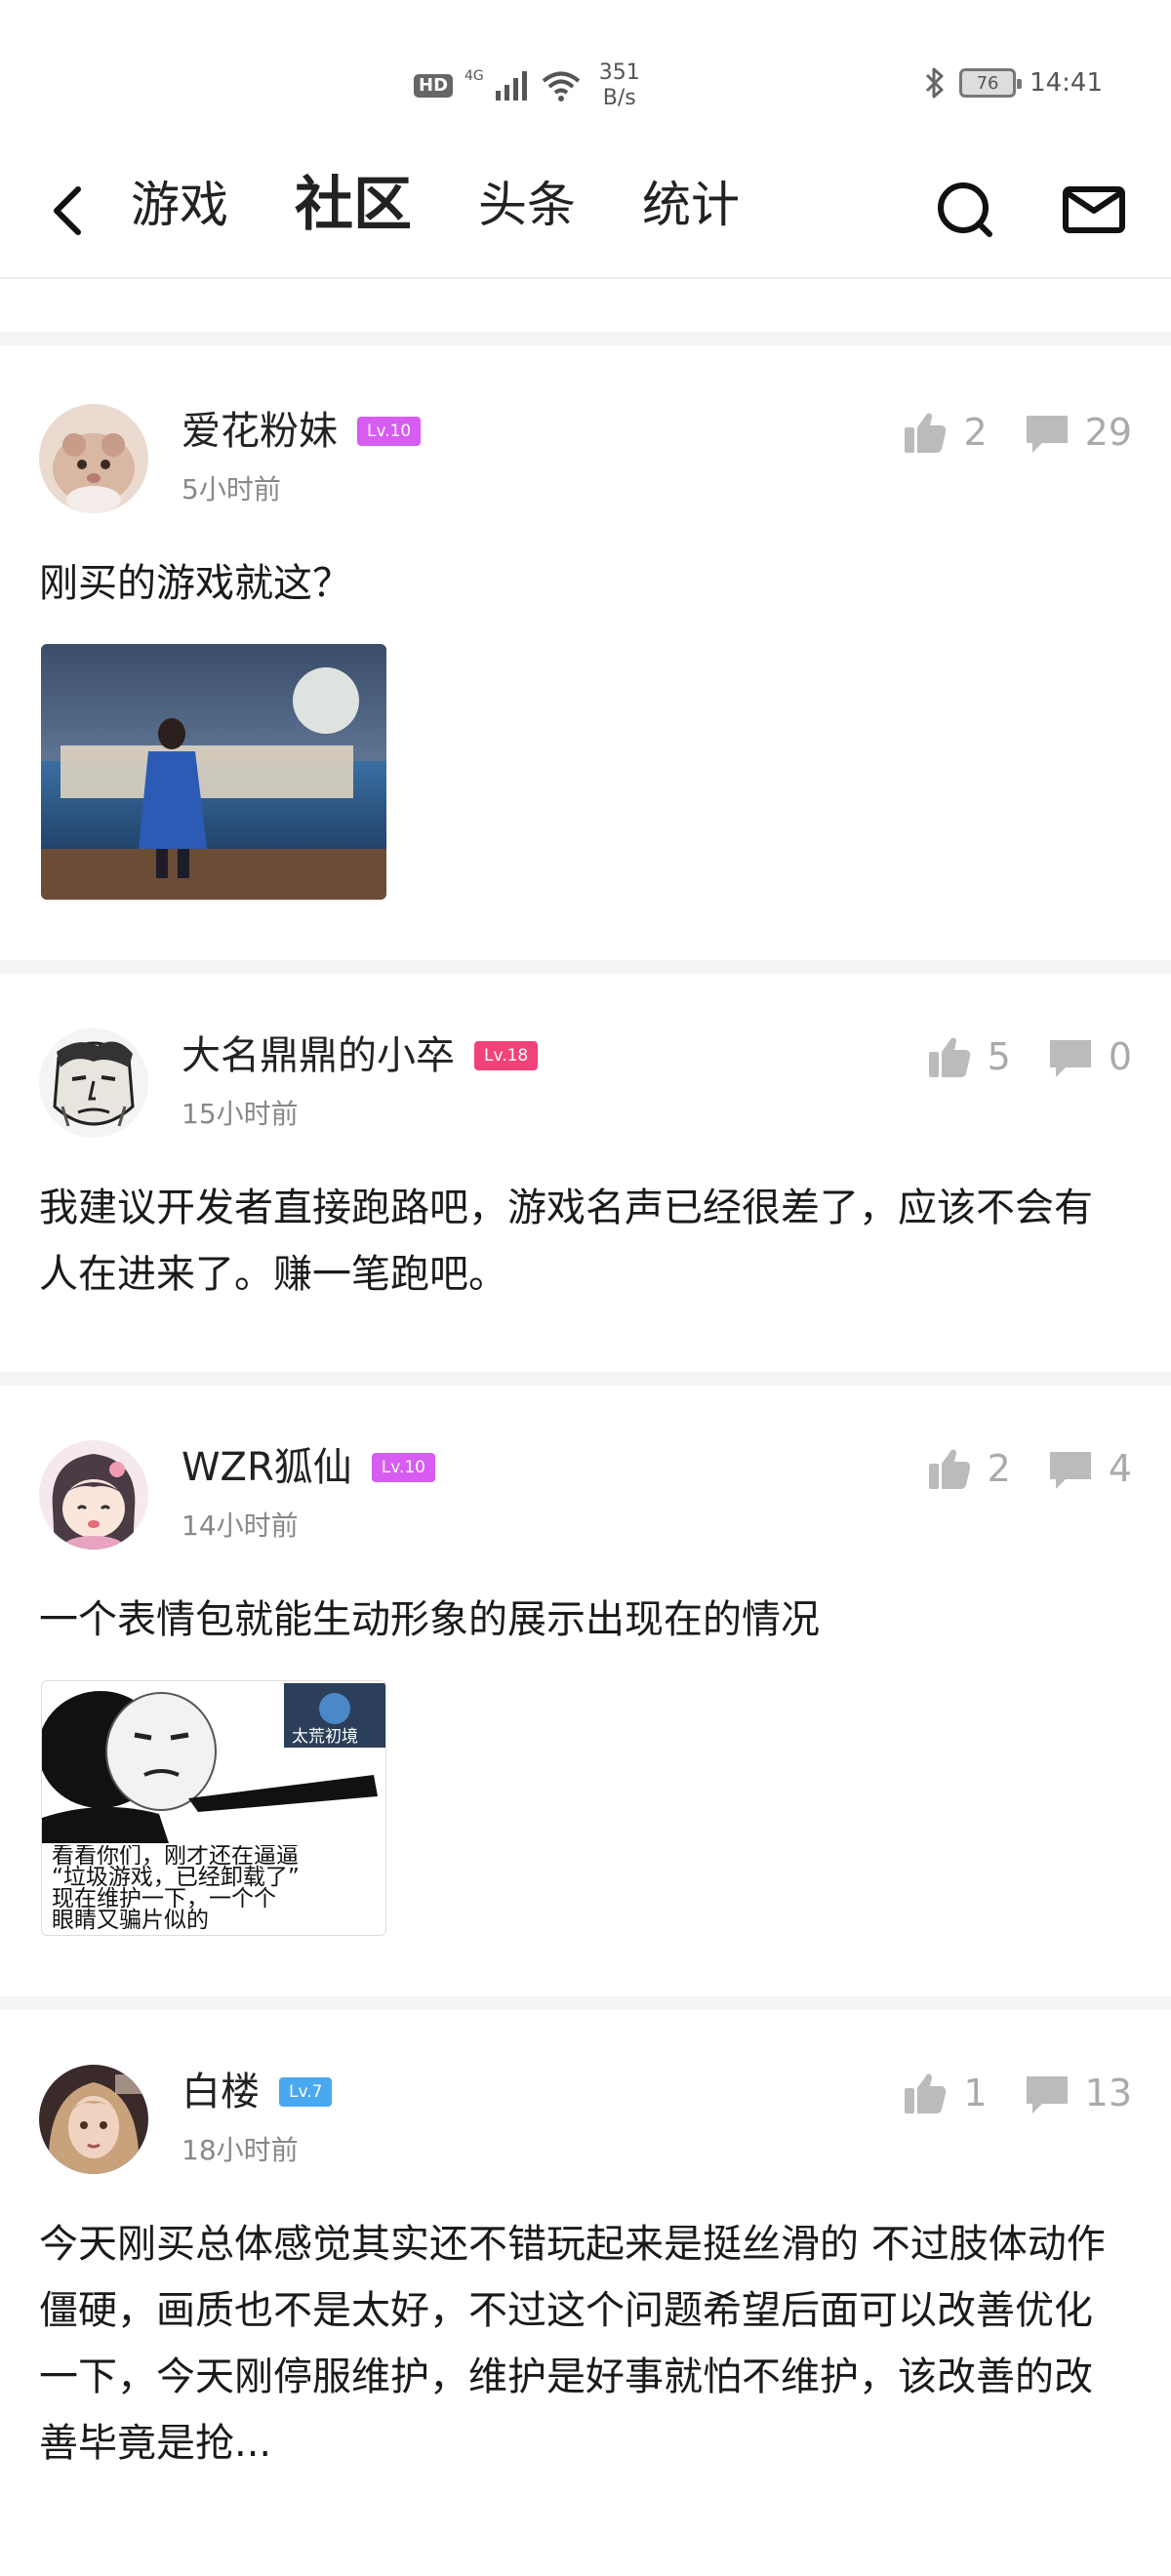  I want to click on network-type: 4G, so click(474, 76).